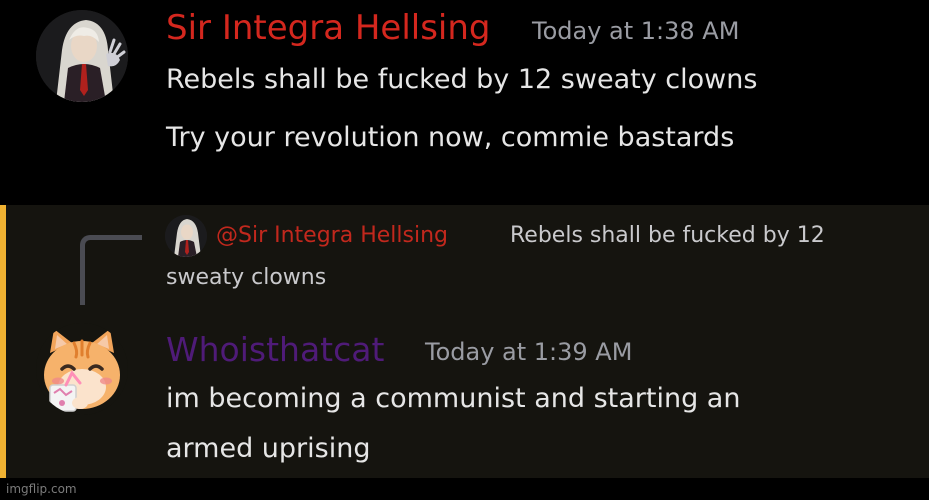  Describe the element at coordinates (41, 489) in the screenshot. I see `watermark: imgflip.com` at that location.